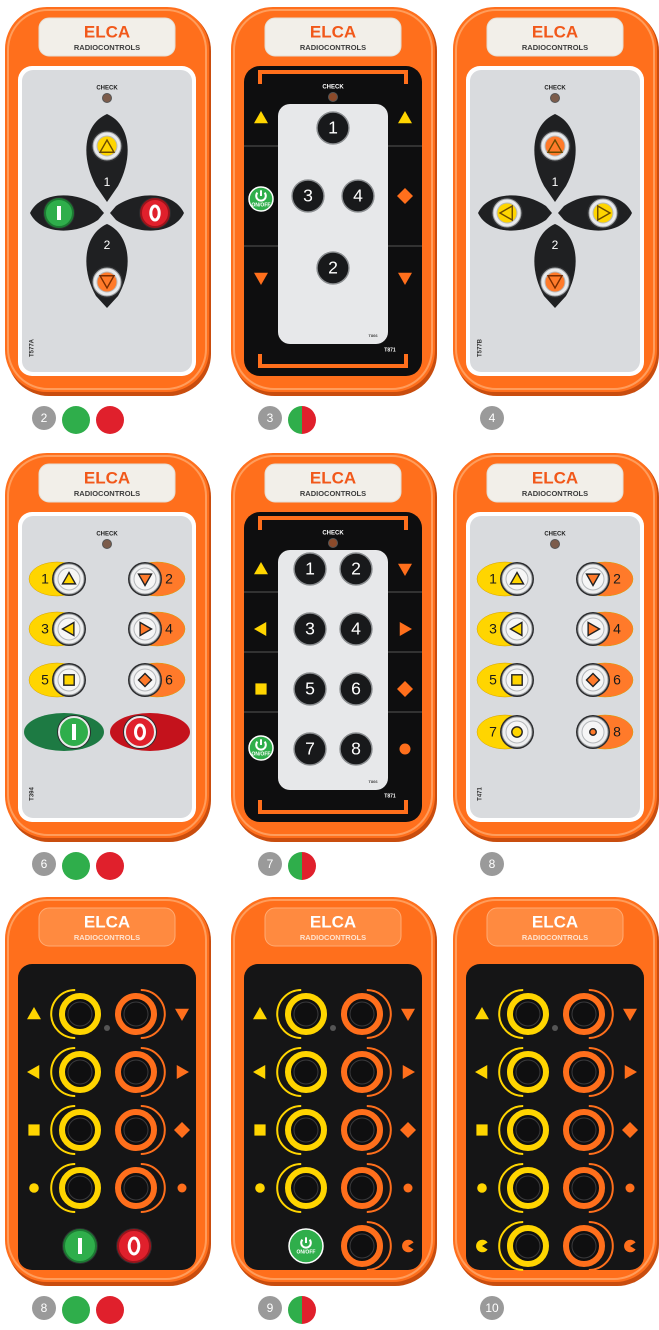 The image size is (659, 1330). Describe the element at coordinates (517, 732) in the screenshot. I see `circle-icon` at that location.